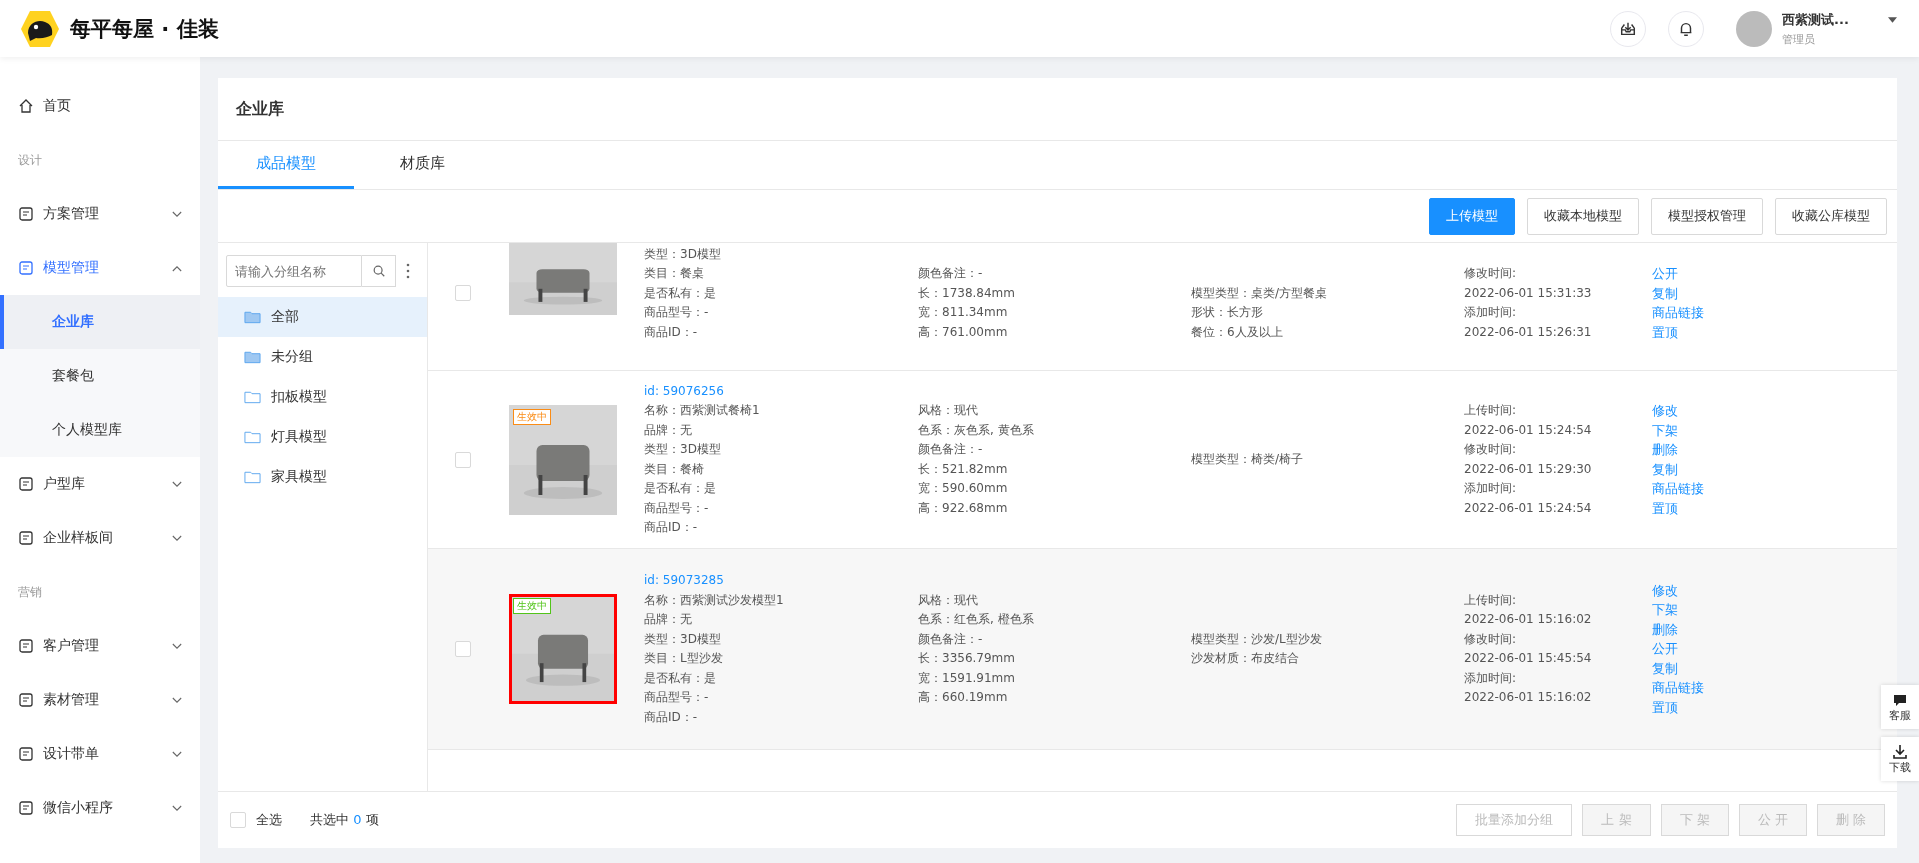 Image resolution: width=1919 pixels, height=863 pixels. Describe the element at coordinates (107, 268) in the screenshot. I see `sidebar-item: 模型管理` at that location.